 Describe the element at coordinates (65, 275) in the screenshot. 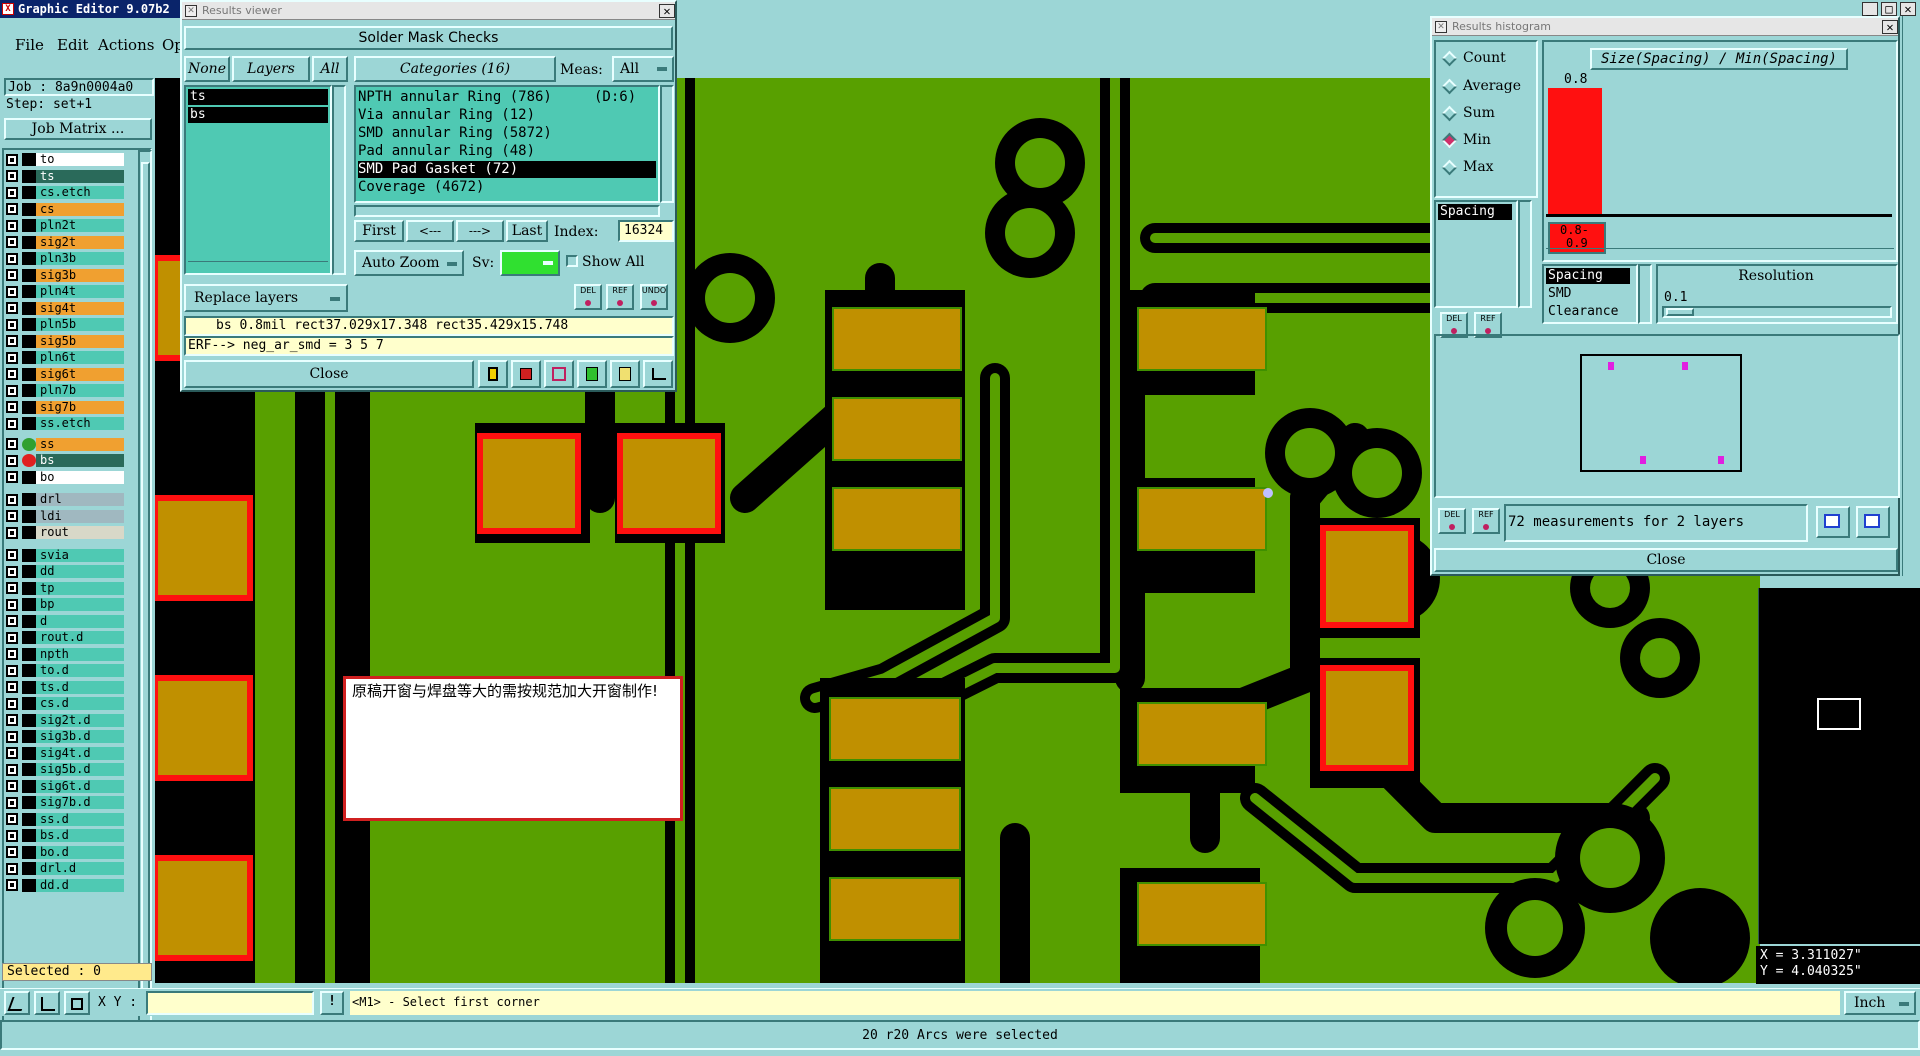

I see `layer-row: sig3b` at that location.